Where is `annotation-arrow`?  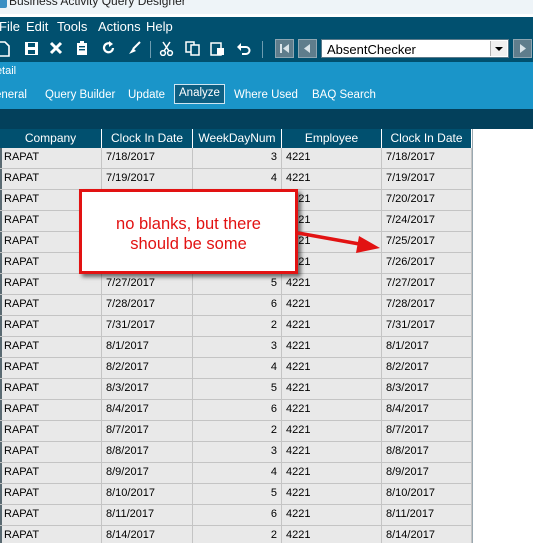
annotation-arrow is located at coordinates (338, 242).